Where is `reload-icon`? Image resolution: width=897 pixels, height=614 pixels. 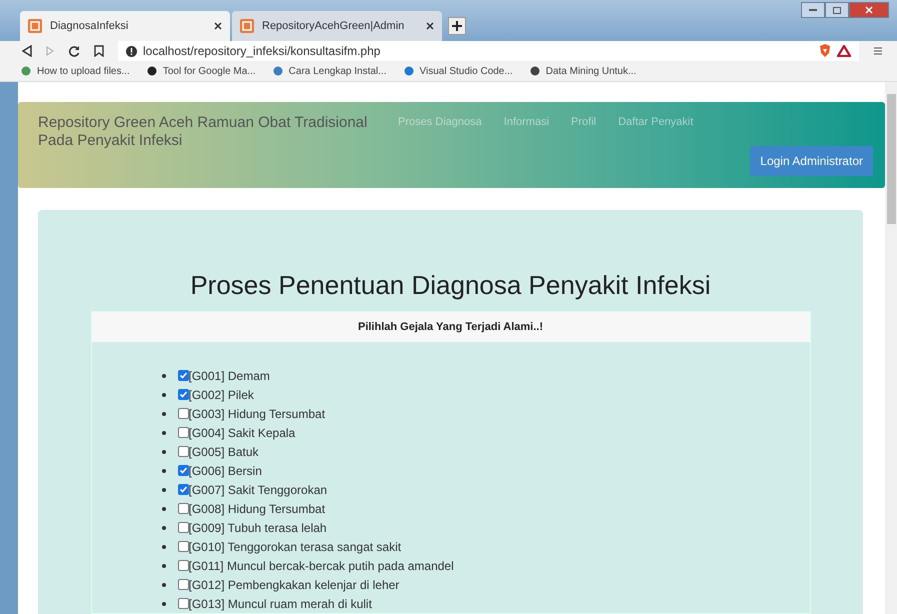
reload-icon is located at coordinates (74, 51).